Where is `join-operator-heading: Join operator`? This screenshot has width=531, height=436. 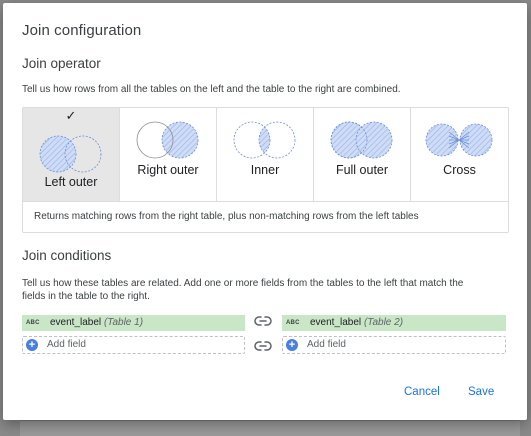 join-operator-heading: Join operator is located at coordinates (61, 63).